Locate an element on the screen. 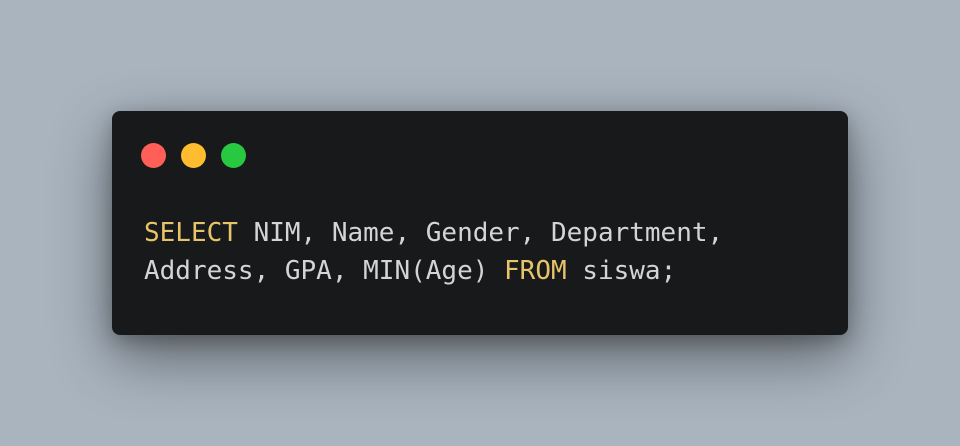 Image resolution: width=960 pixels, height=446 pixels. code-line2-pre: Address, GPA, MIN(Age) is located at coordinates (324, 271).